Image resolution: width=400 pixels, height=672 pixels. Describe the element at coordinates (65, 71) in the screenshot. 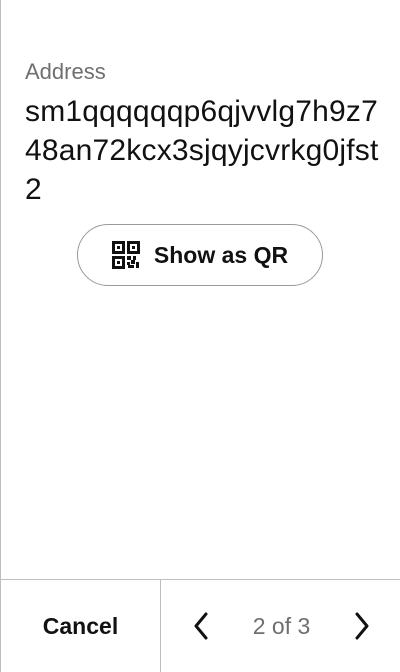

I see `address-label: Address` at that location.